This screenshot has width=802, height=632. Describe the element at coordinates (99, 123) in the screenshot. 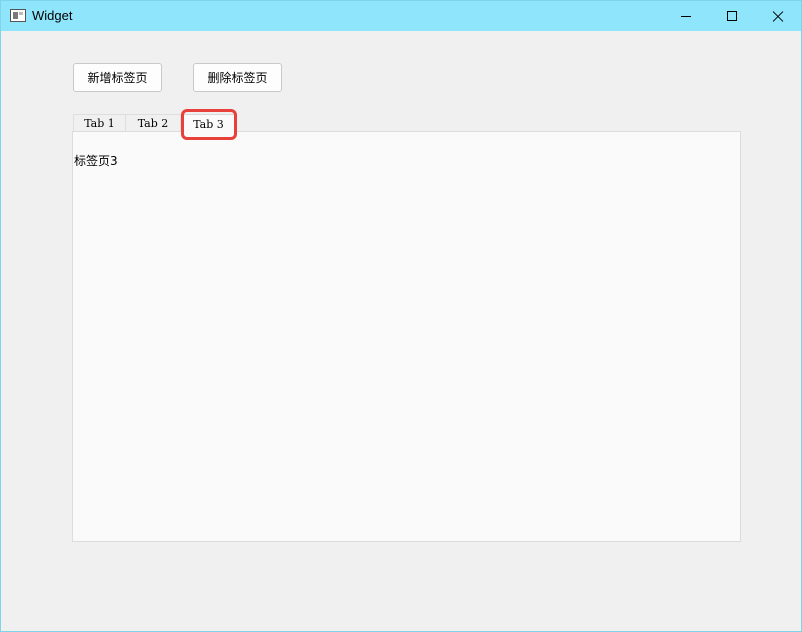

I see `tab-1: Tab 1` at that location.